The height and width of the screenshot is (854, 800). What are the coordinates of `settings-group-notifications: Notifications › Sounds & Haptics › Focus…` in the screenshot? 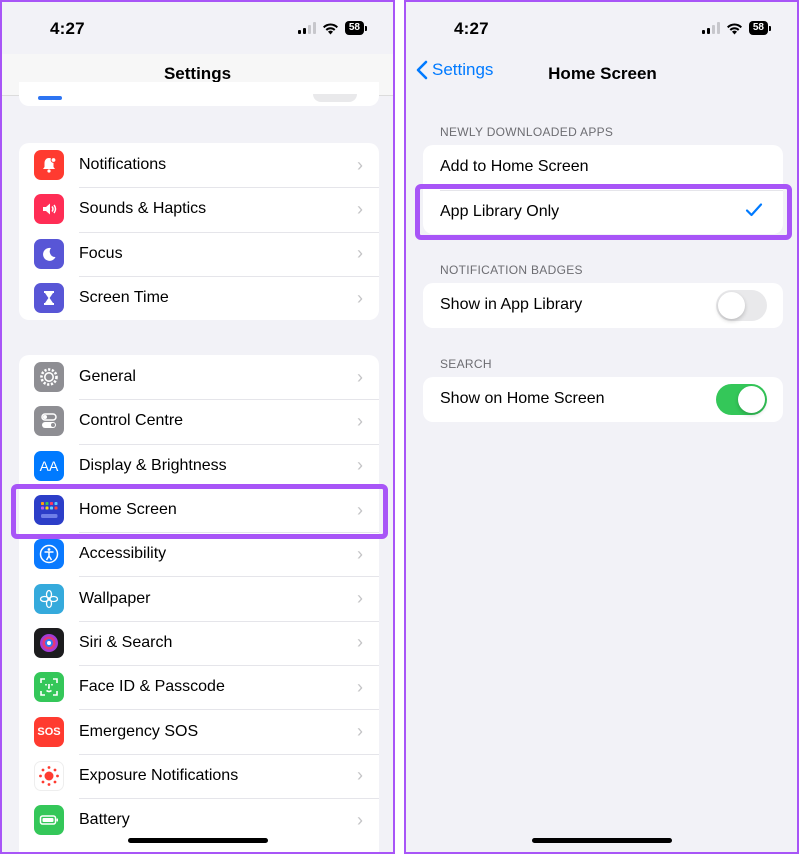 It's located at (199, 232).